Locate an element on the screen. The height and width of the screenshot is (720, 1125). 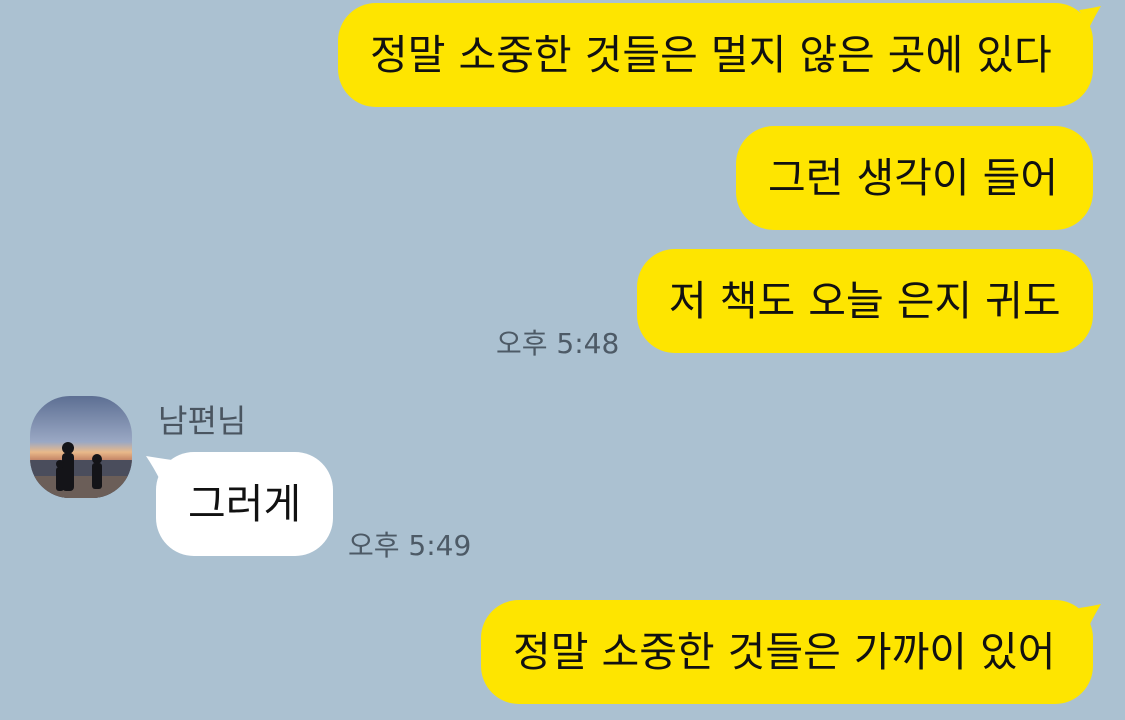
other-message-bubble: 그러게 is located at coordinates (244, 504).